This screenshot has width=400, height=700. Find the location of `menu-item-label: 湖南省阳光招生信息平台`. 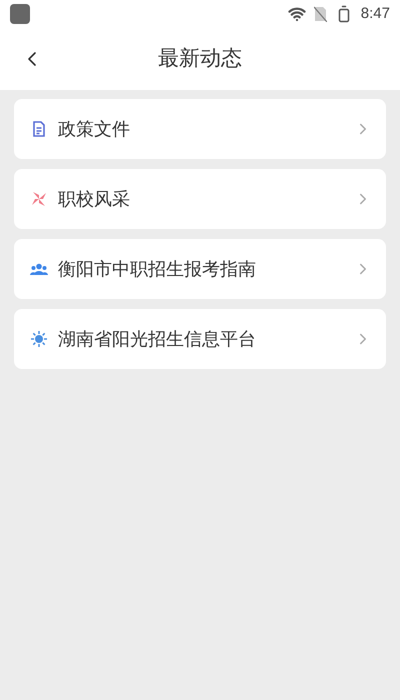

menu-item-label: 湖南省阳光招生信息平台 is located at coordinates (157, 339).